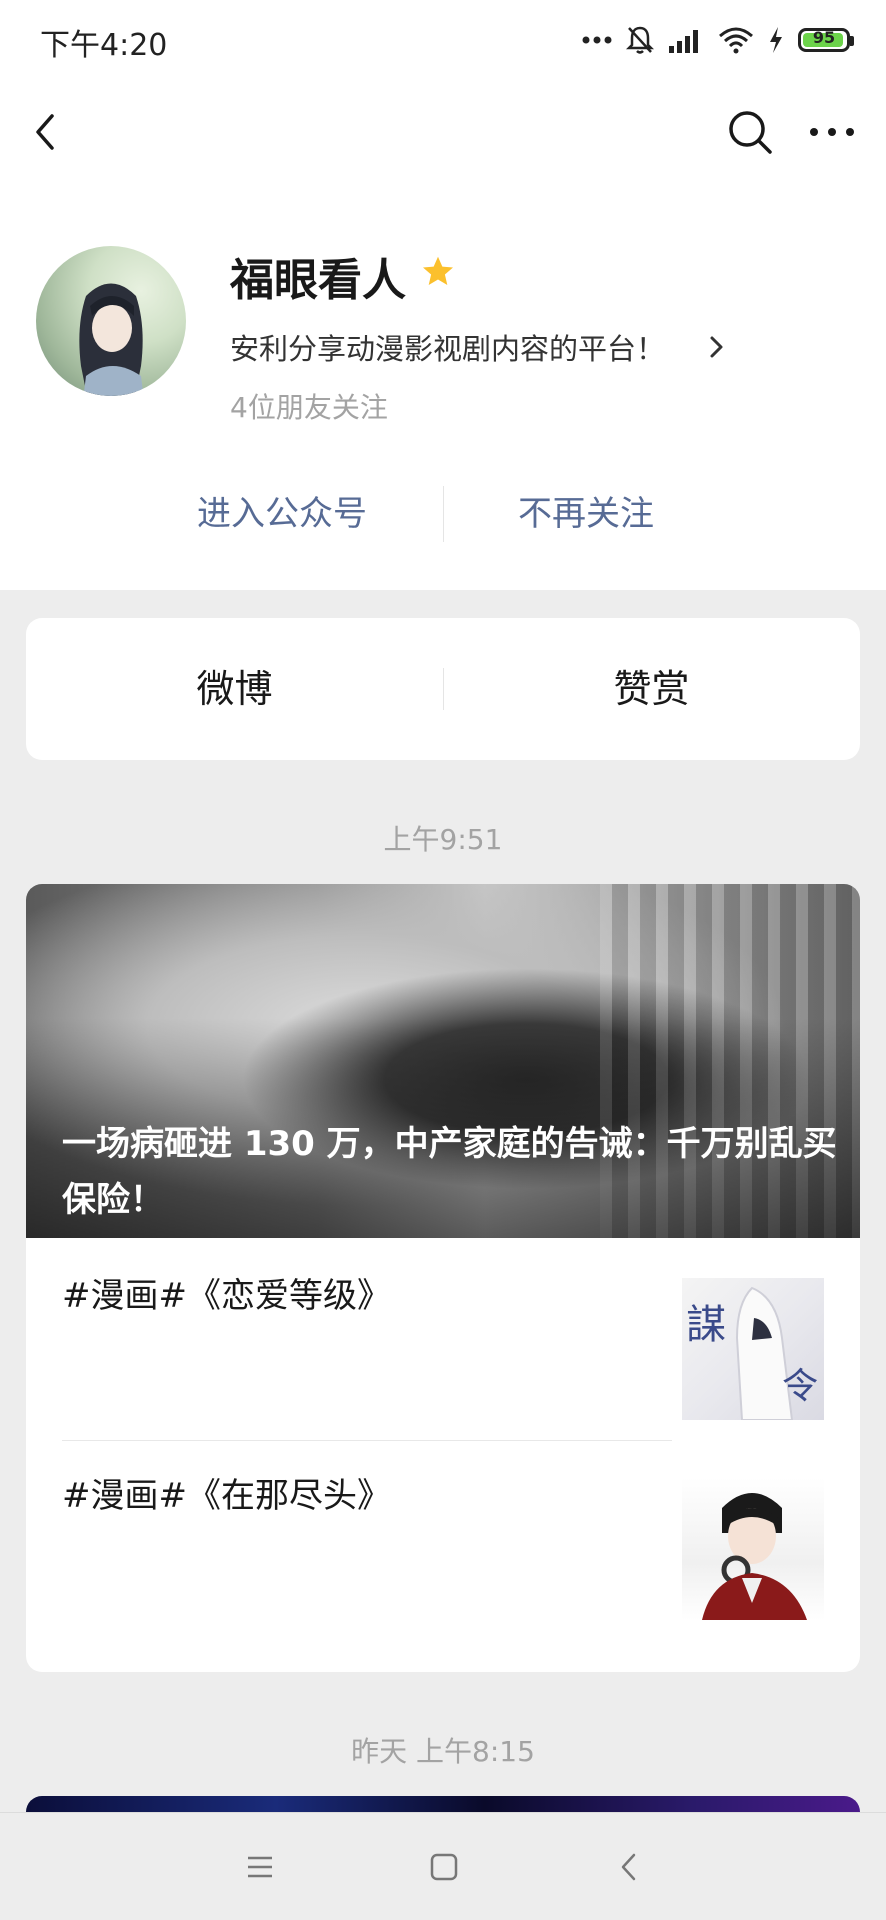 The width and height of the screenshot is (886, 1920). I want to click on unfollow-button: 不再关注, so click(586, 514).